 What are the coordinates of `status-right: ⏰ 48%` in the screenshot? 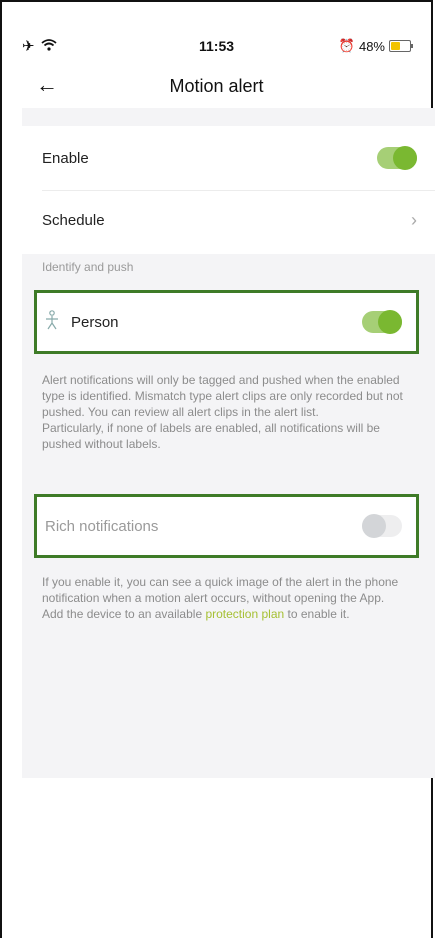 It's located at (375, 46).